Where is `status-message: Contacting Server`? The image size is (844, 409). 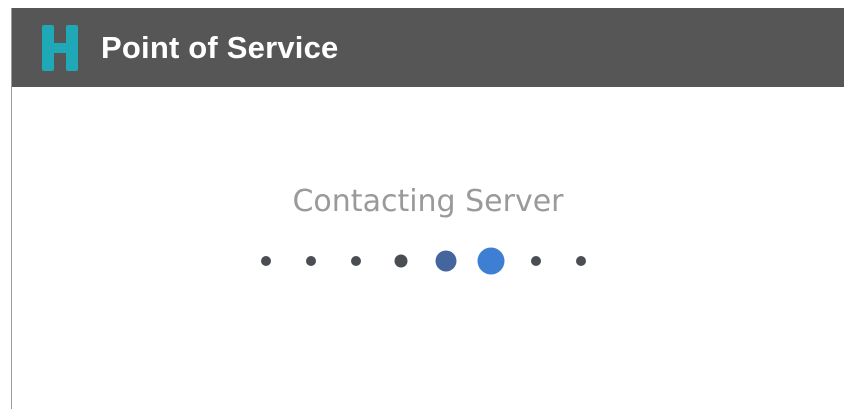
status-message: Contacting Server is located at coordinates (428, 201).